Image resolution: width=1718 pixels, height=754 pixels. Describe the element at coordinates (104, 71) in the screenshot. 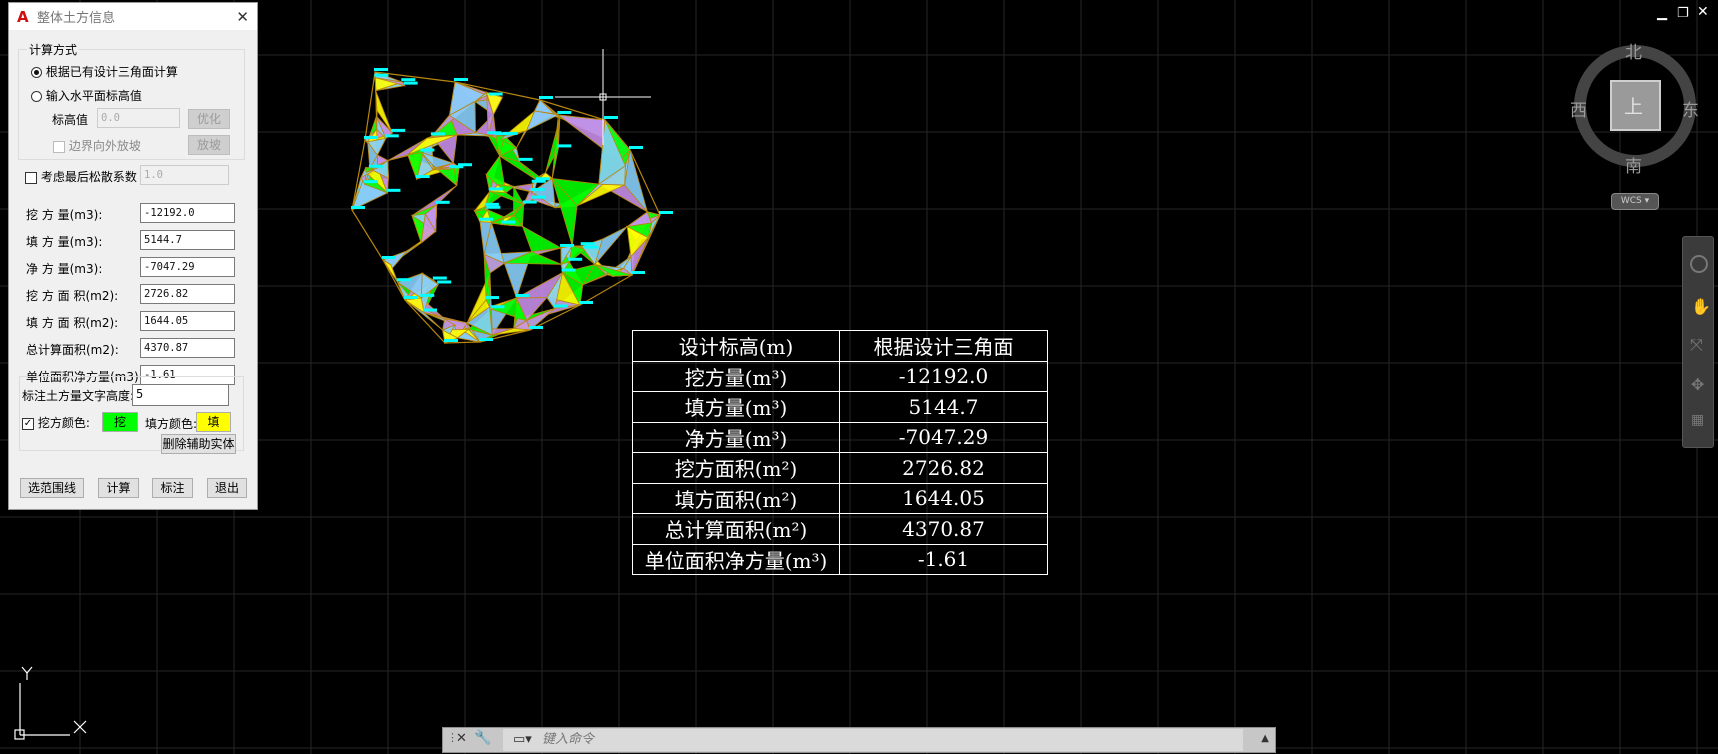

I see `radio-design-tin: 根据已有设计三角面计算` at that location.